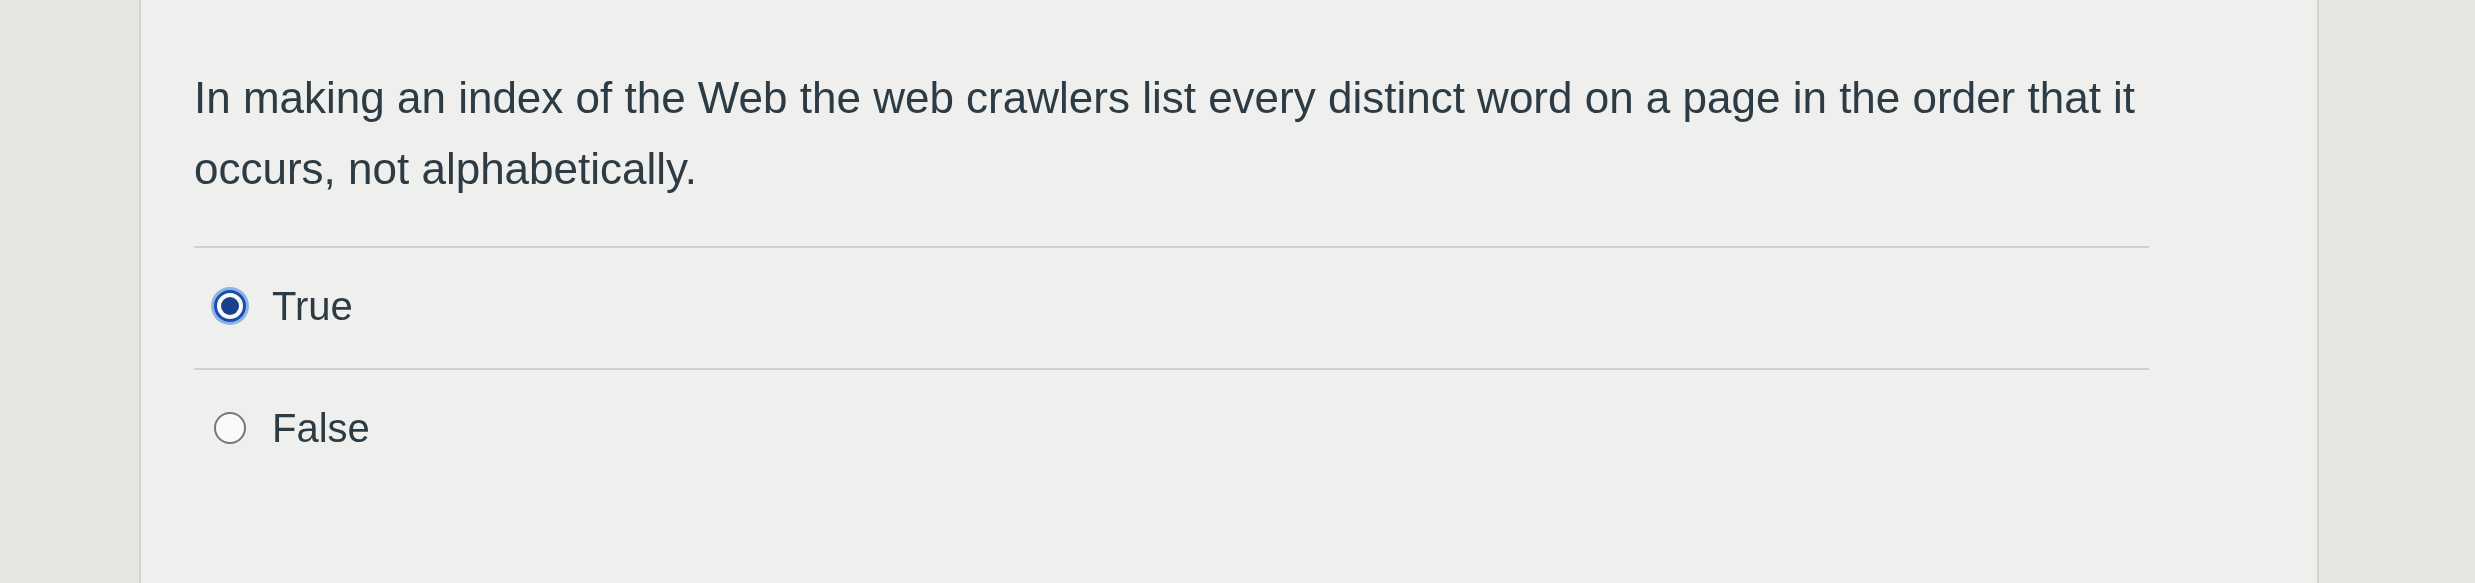  I want to click on option-label: True, so click(312, 306).